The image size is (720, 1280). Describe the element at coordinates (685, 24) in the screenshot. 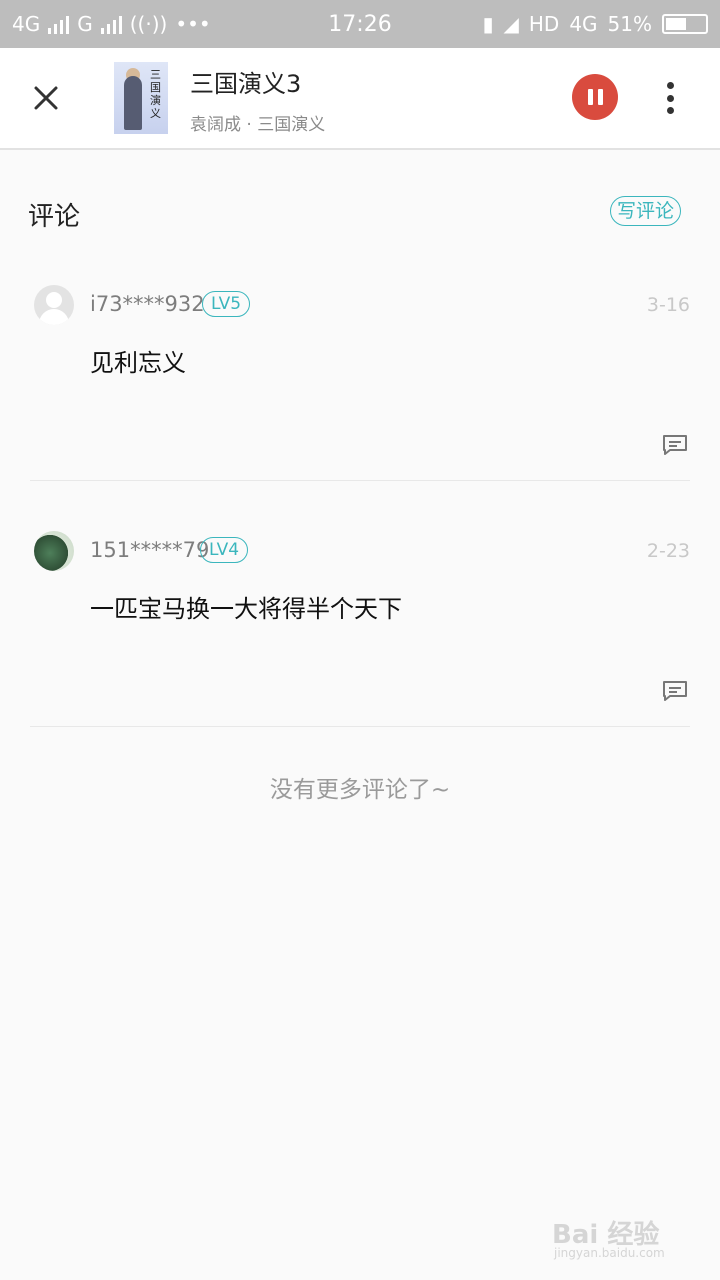

I see `battery-icon` at that location.